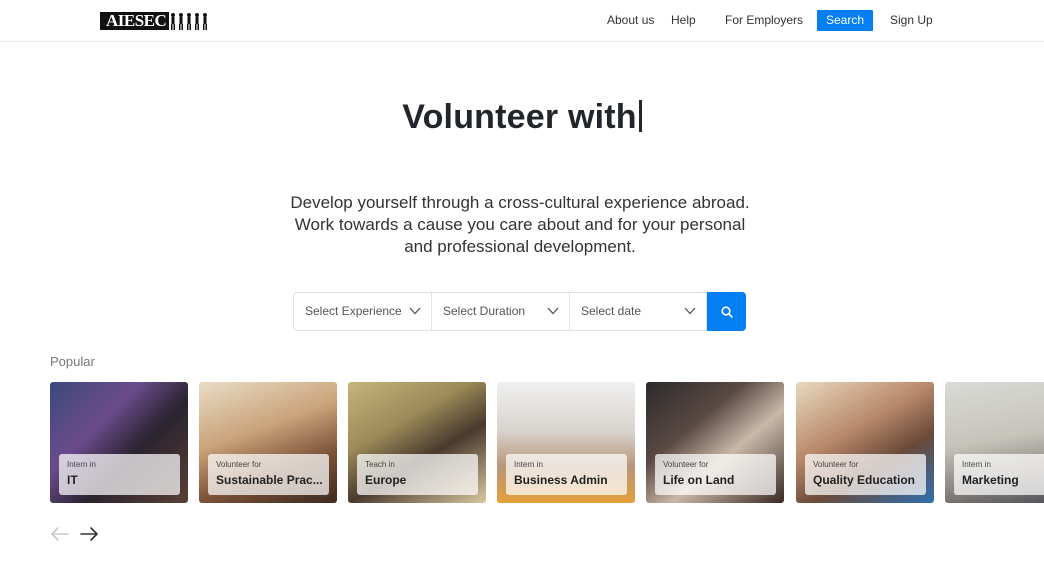 The image size is (1044, 567). I want to click on card-caption: Intern in Marketing, so click(999, 474).